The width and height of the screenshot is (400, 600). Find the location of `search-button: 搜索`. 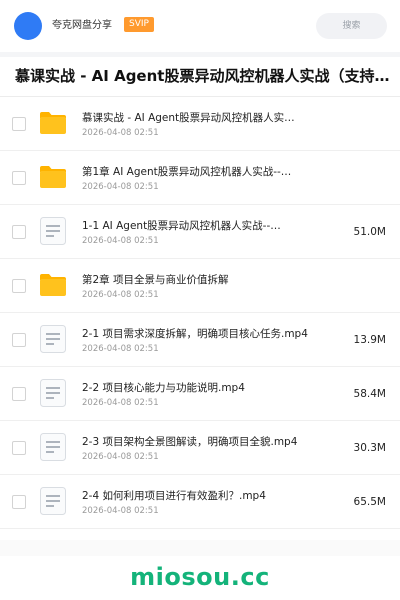

search-button: 搜索 is located at coordinates (351, 26).